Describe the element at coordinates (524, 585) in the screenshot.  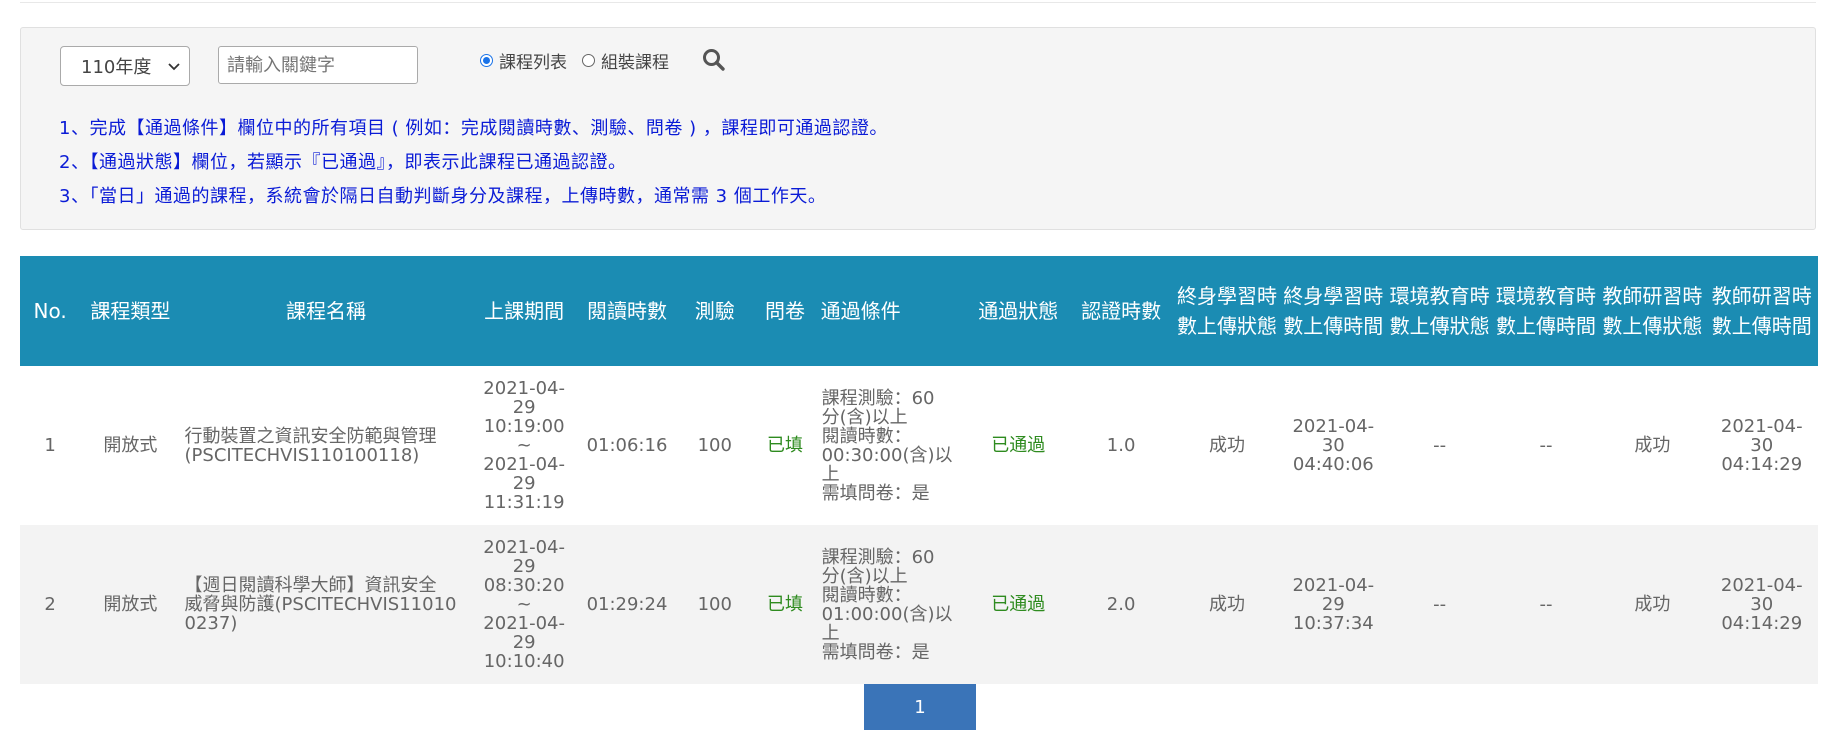
I see `period-line: 08:30:20` at that location.